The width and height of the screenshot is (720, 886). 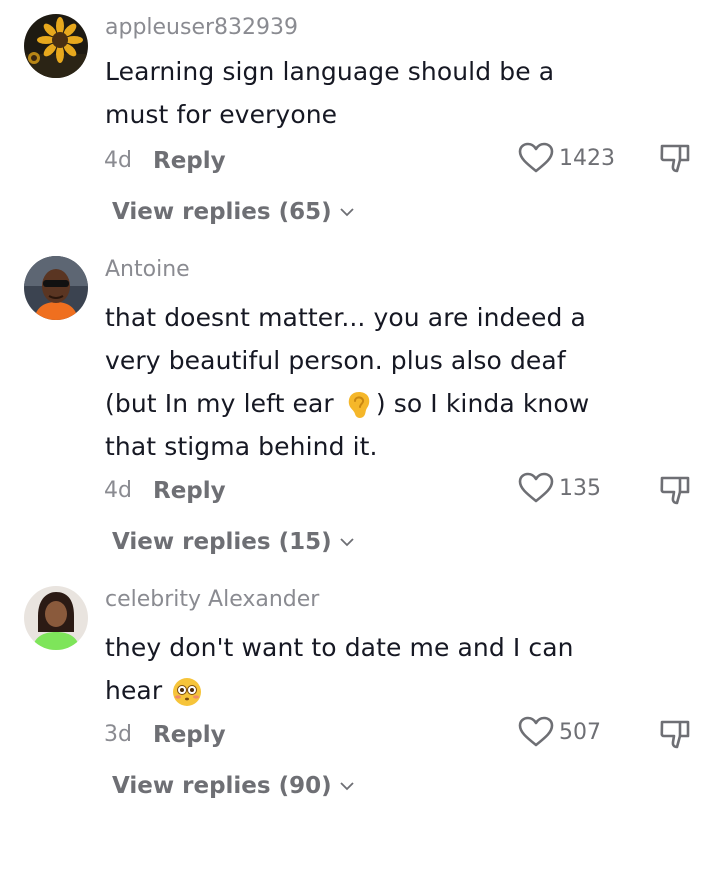 I want to click on like-button: 135, so click(x=559, y=488).